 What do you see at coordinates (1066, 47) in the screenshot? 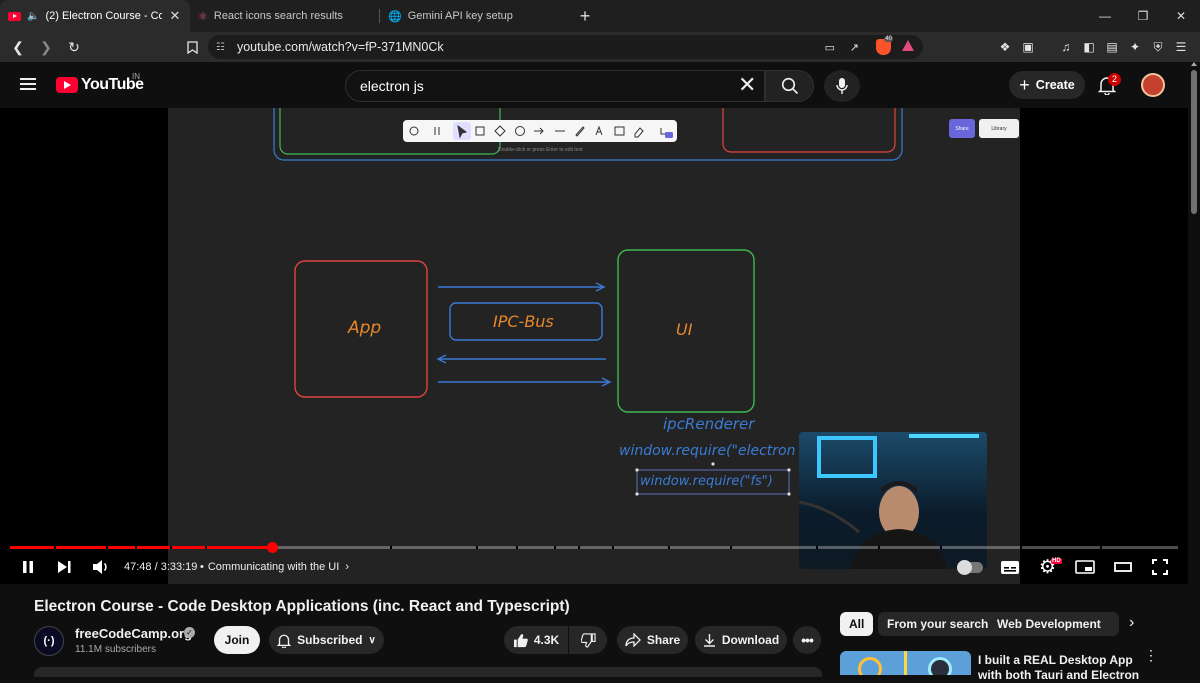
I see `music-icon: ♫` at bounding box center [1066, 47].